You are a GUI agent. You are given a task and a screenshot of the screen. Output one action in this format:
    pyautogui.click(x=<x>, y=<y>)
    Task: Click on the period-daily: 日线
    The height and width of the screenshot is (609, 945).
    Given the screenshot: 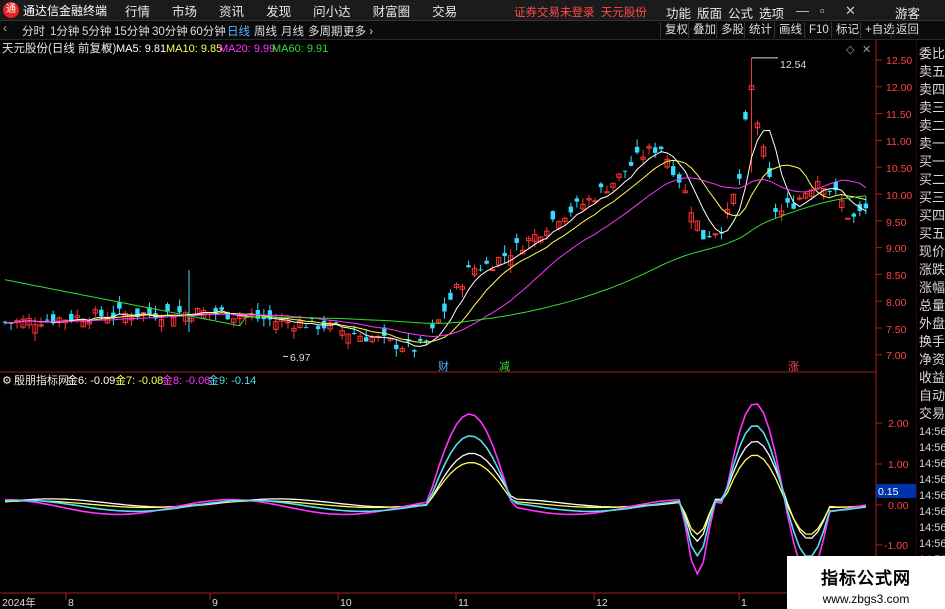 What is the action you would take?
    pyautogui.click(x=238, y=31)
    